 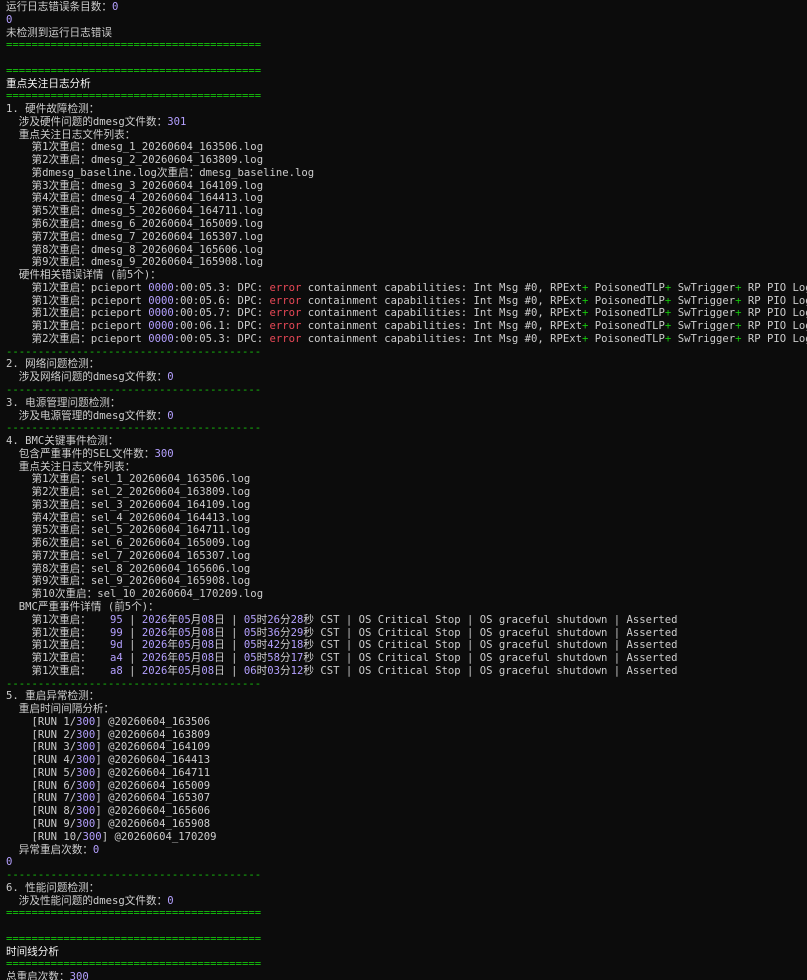 What do you see at coordinates (77, 466) in the screenshot?
I see `text-segment: 重点关注日志文件列表：` at bounding box center [77, 466].